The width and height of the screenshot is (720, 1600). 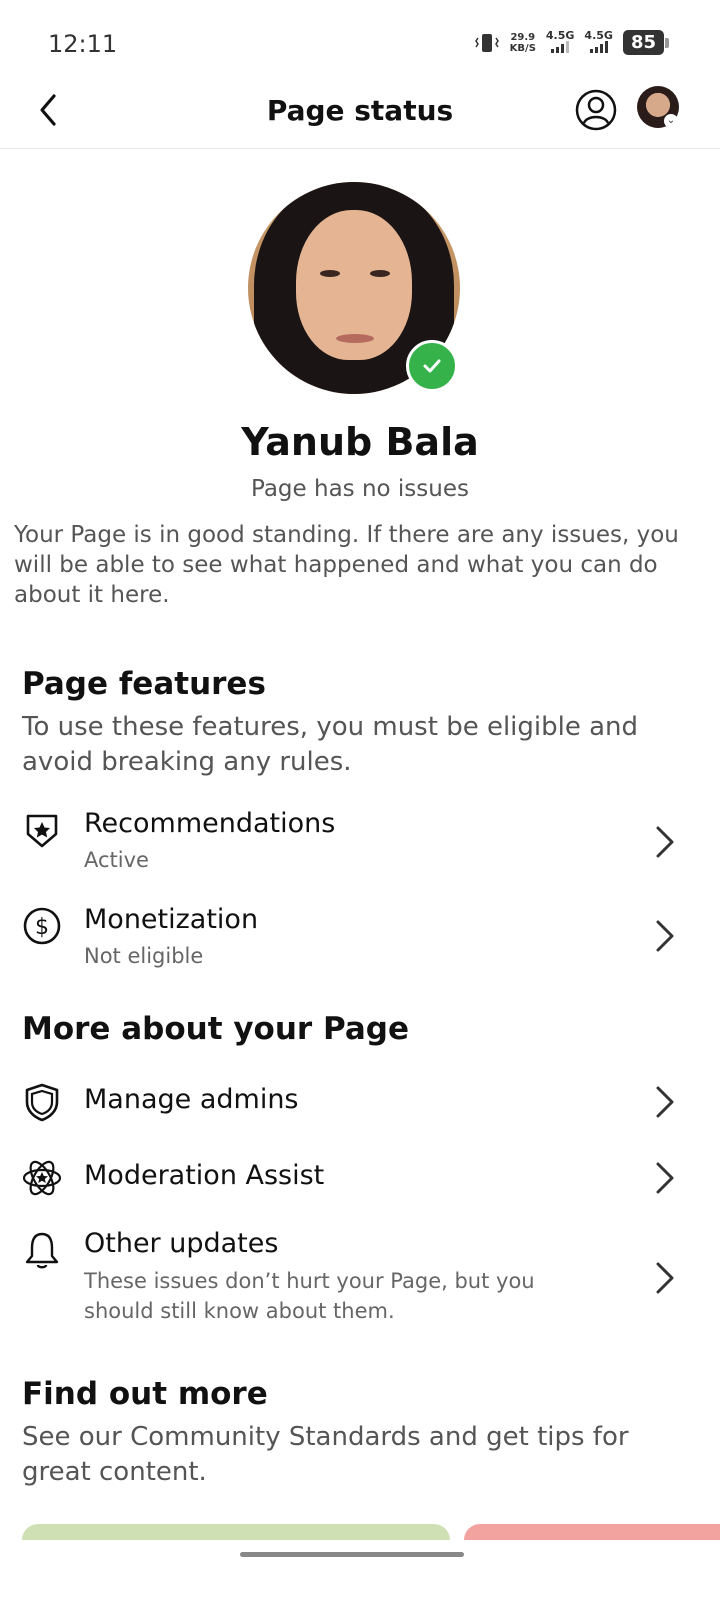 What do you see at coordinates (646, 42) in the screenshot?
I see `battery-indicator: 85` at bounding box center [646, 42].